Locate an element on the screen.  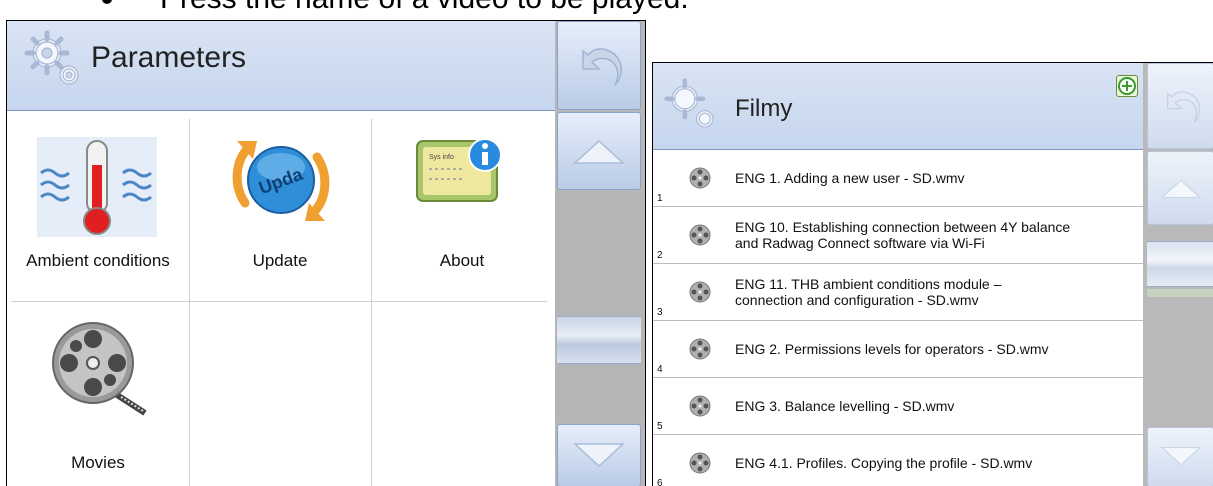
scroll-marker is located at coordinates (1180, 293).